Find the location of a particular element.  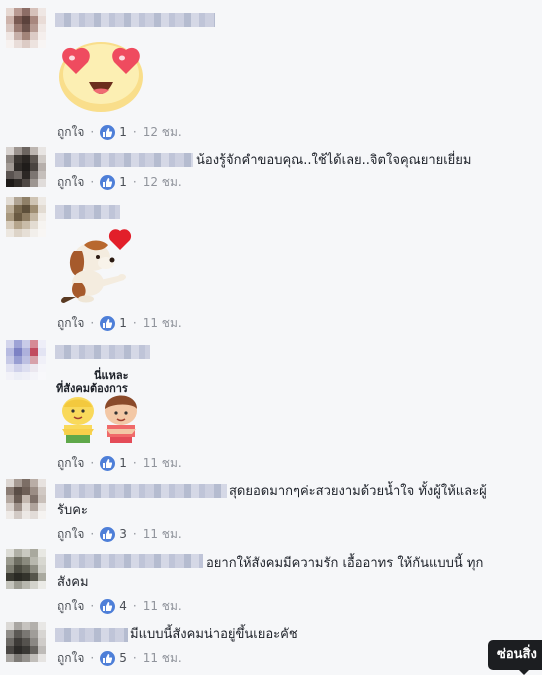

sticker-text: นี่แหละ is located at coordinates (111, 374).